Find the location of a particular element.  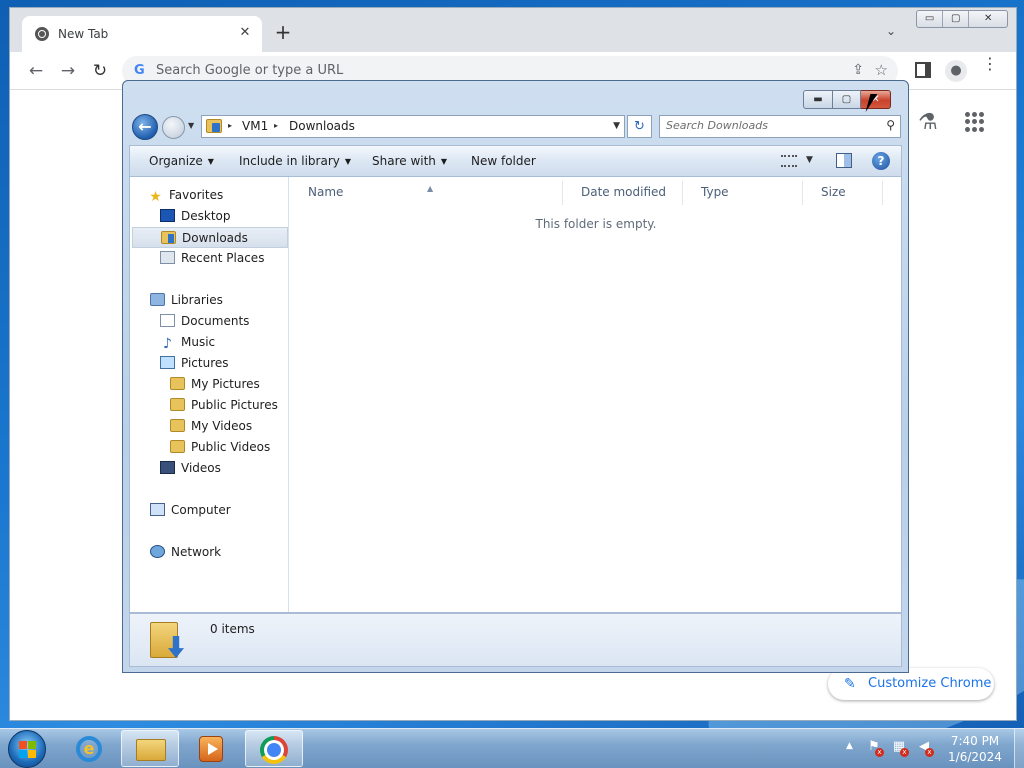

nav-favorites: ★ Favorites is located at coordinates (185, 195).